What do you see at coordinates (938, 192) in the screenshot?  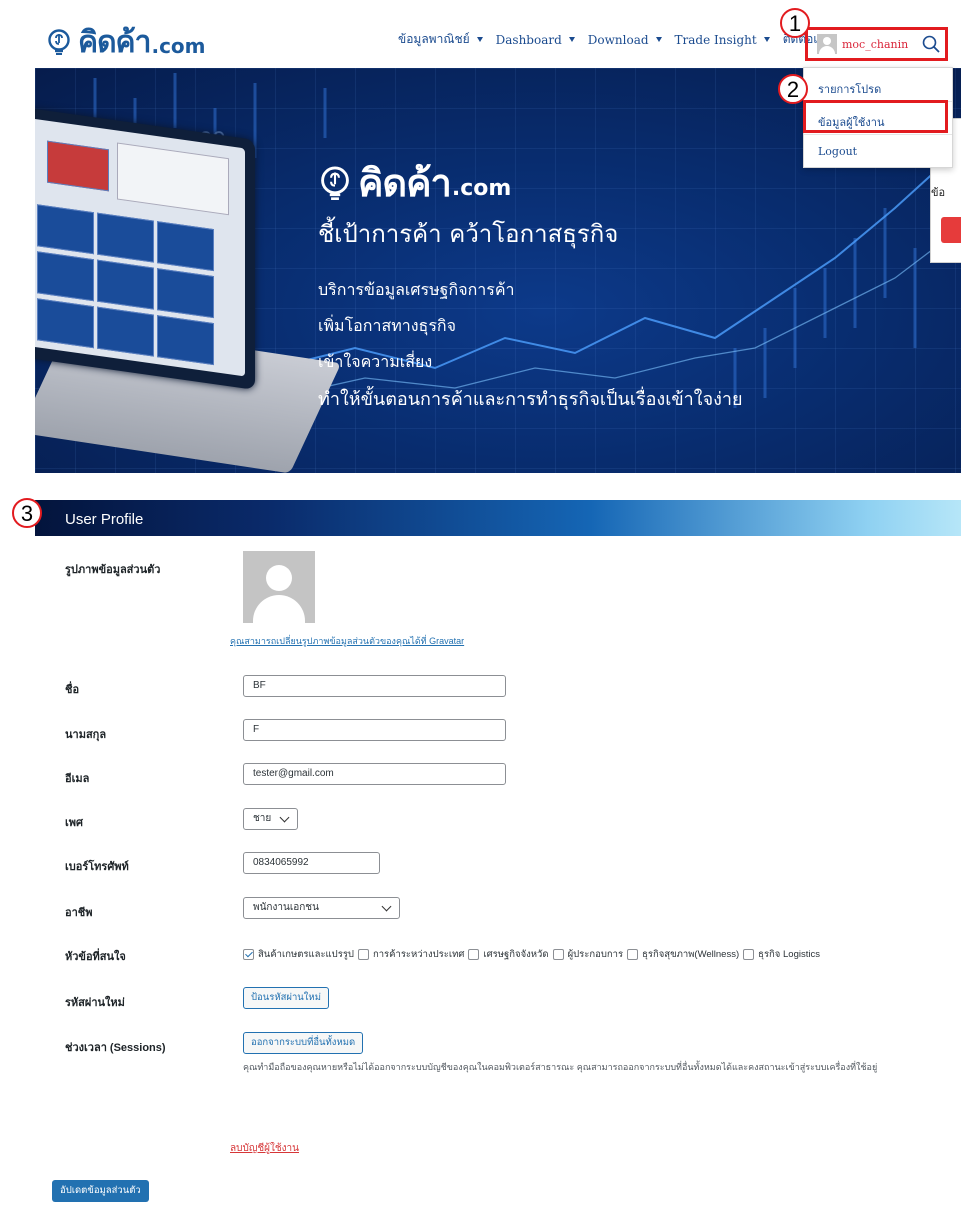 I see `side-card-text: ข้อ` at bounding box center [938, 192].